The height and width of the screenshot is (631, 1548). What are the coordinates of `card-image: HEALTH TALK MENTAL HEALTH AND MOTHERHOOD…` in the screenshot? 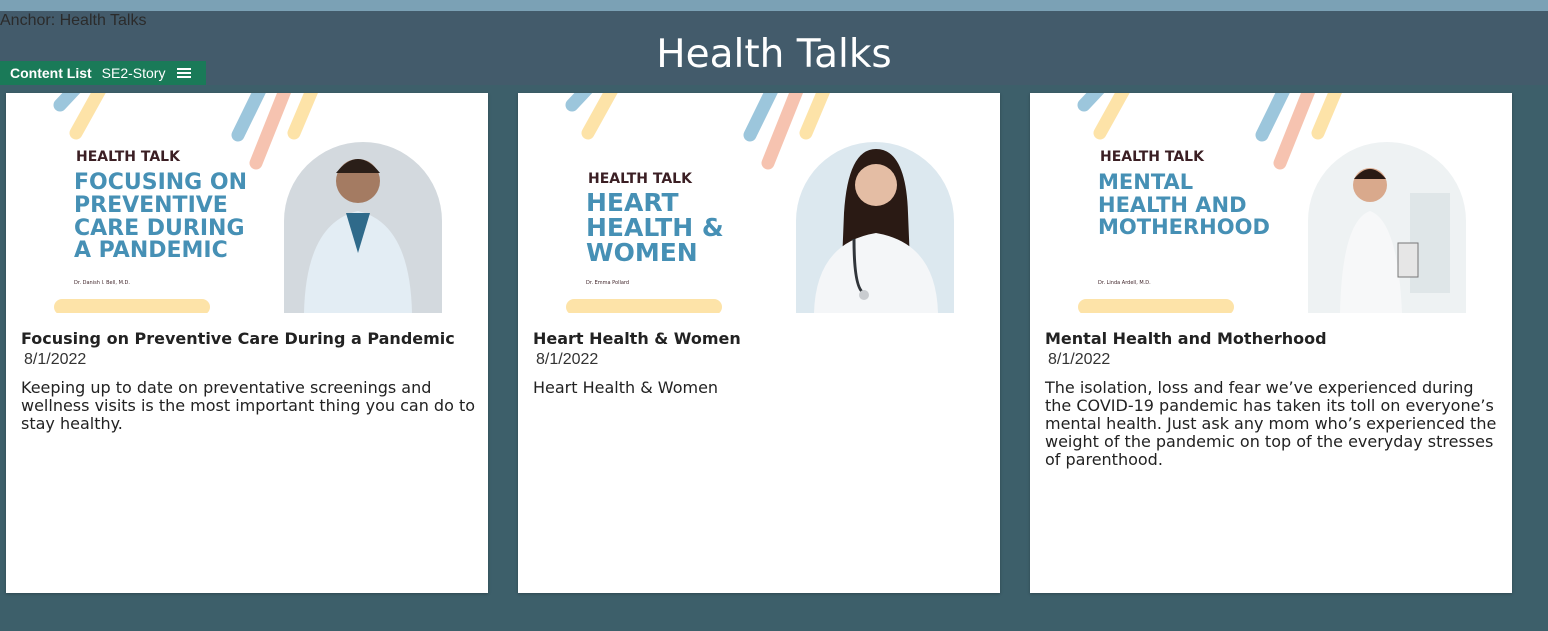 It's located at (1271, 203).